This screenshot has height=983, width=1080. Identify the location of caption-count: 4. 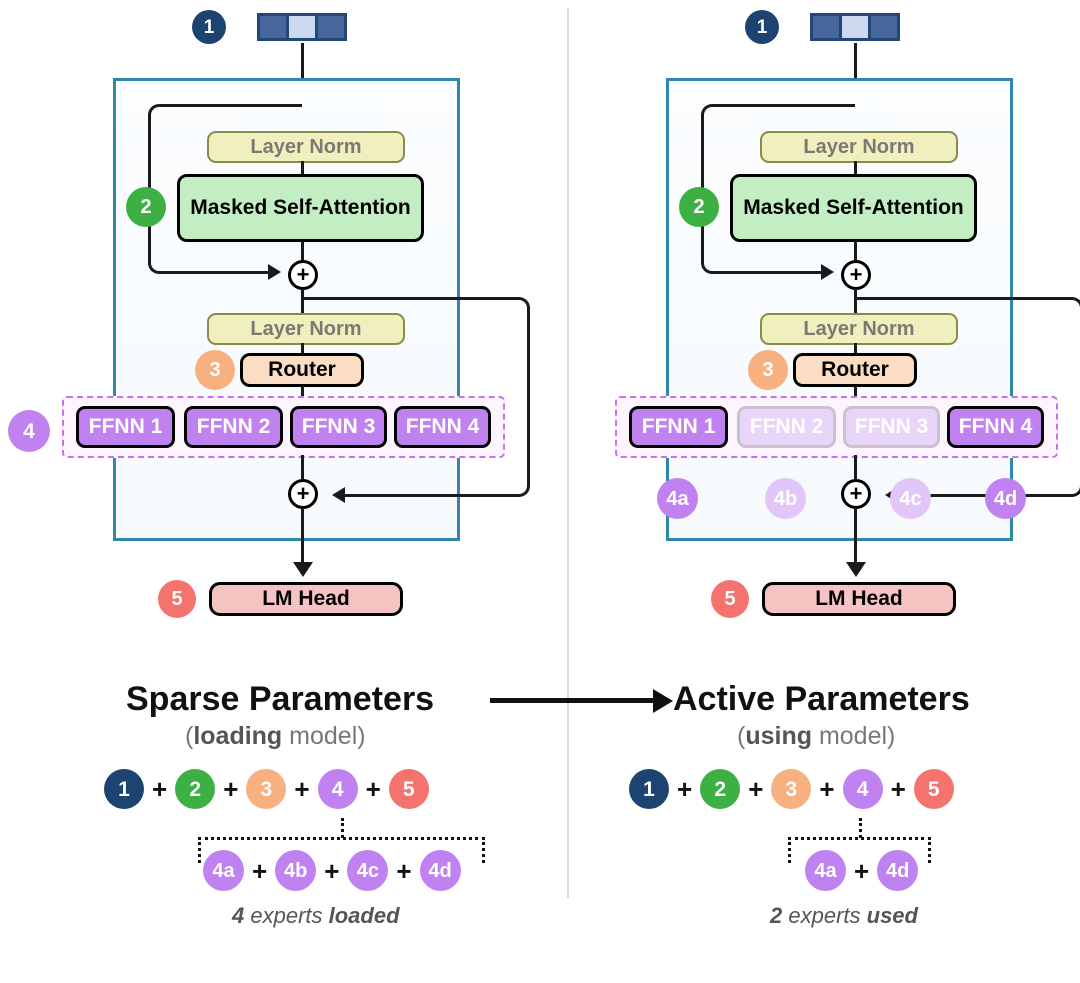
(238, 915).